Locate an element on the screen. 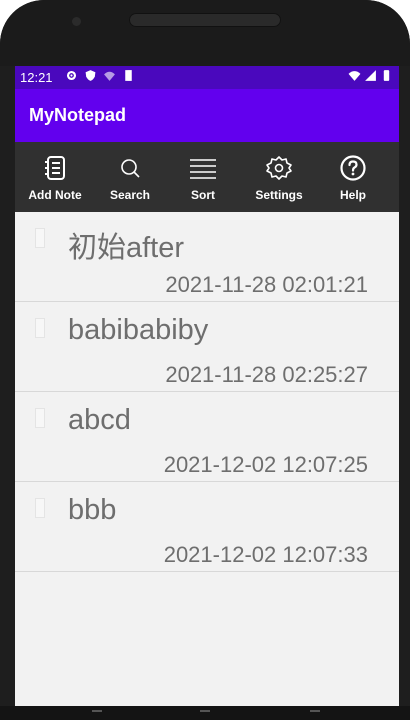 This screenshot has width=410, height=720. note-title: abcd is located at coordinates (99, 420).